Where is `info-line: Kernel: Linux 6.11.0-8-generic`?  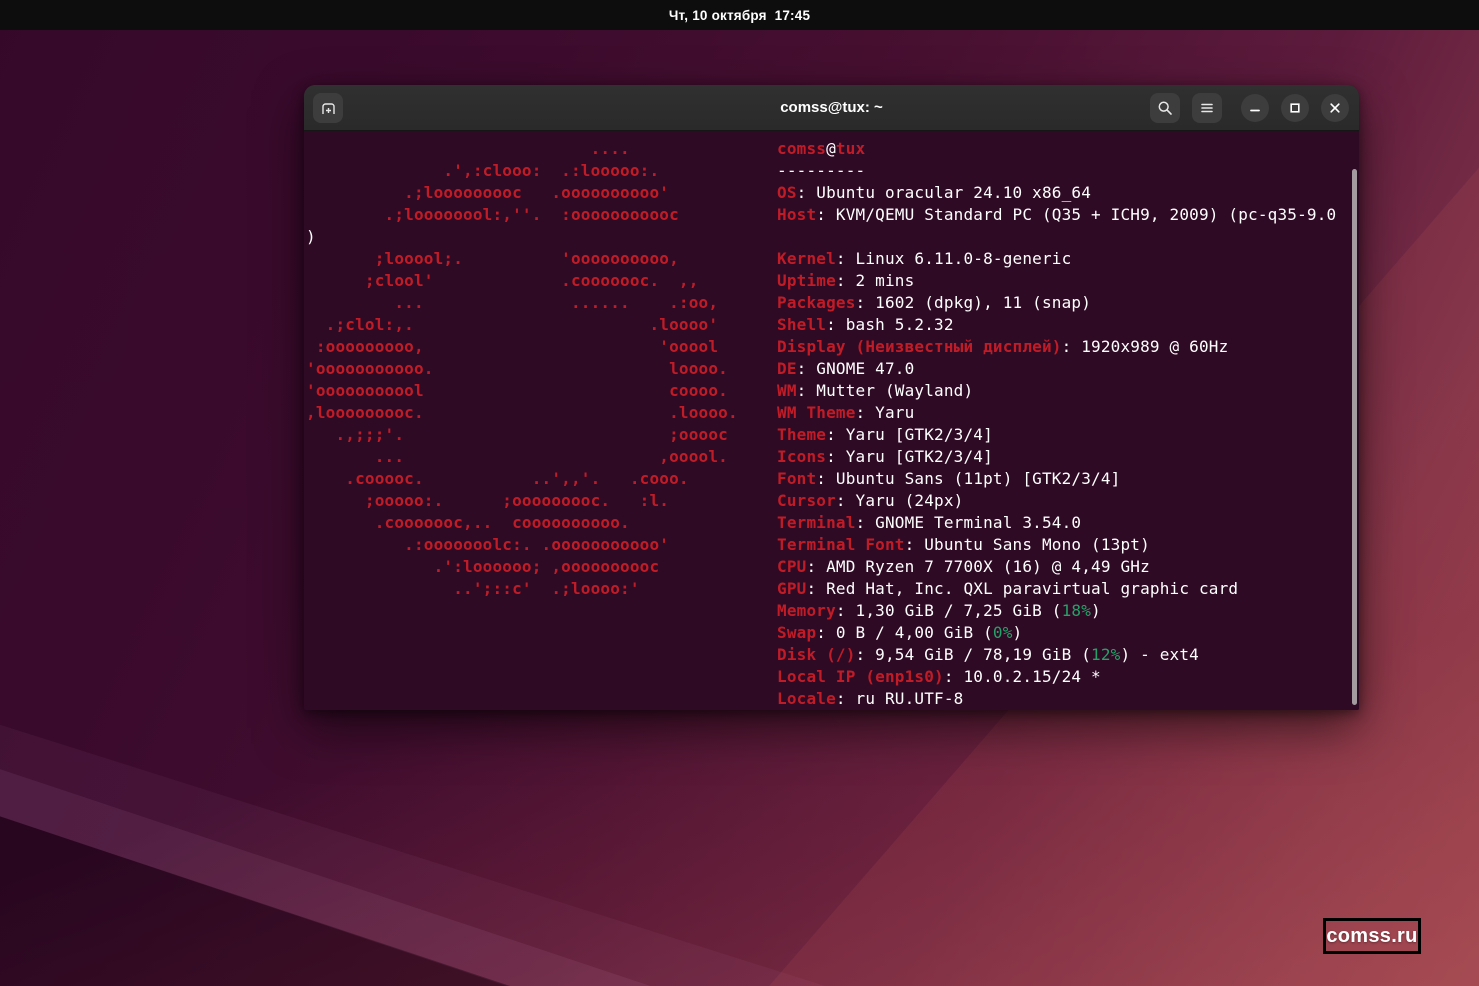 info-line: Kernel: Linux 6.11.0-8-generic is located at coordinates (924, 258).